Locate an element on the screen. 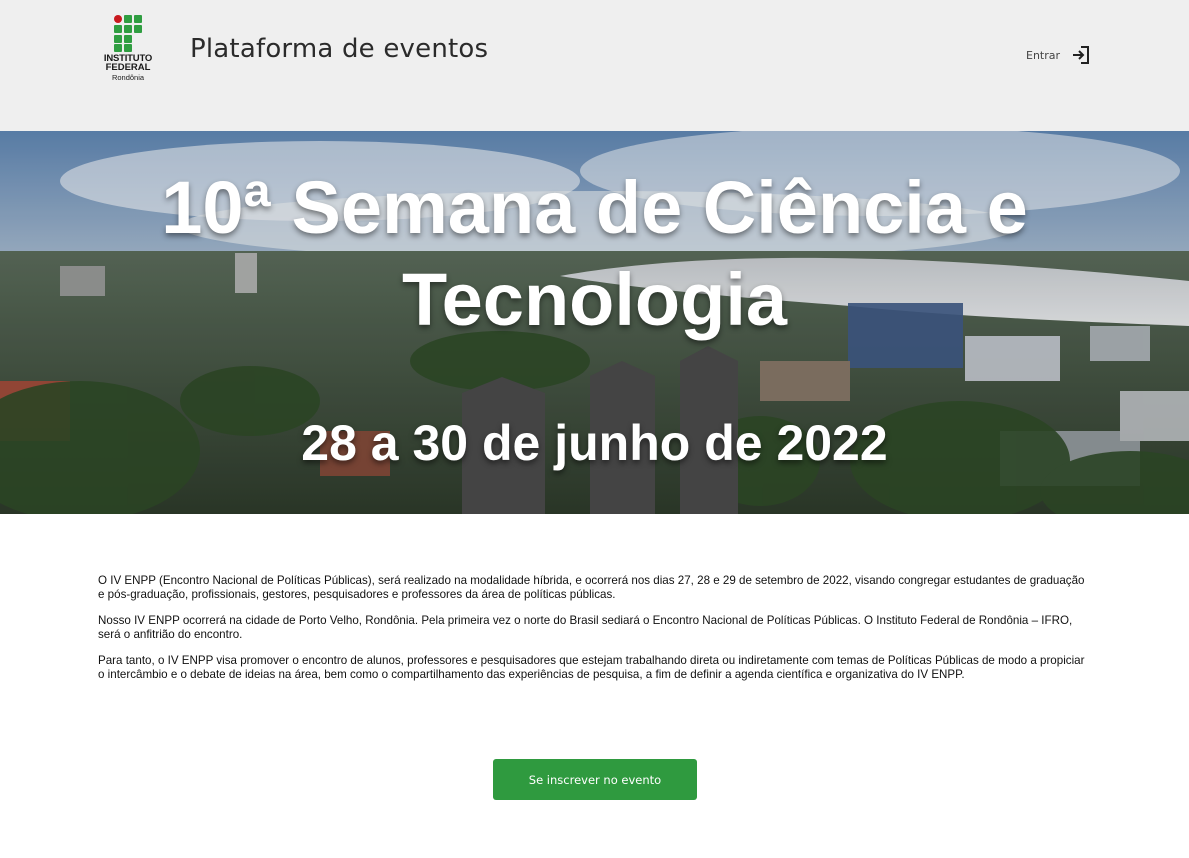  login-link: Entrar is located at coordinates (1058, 55).